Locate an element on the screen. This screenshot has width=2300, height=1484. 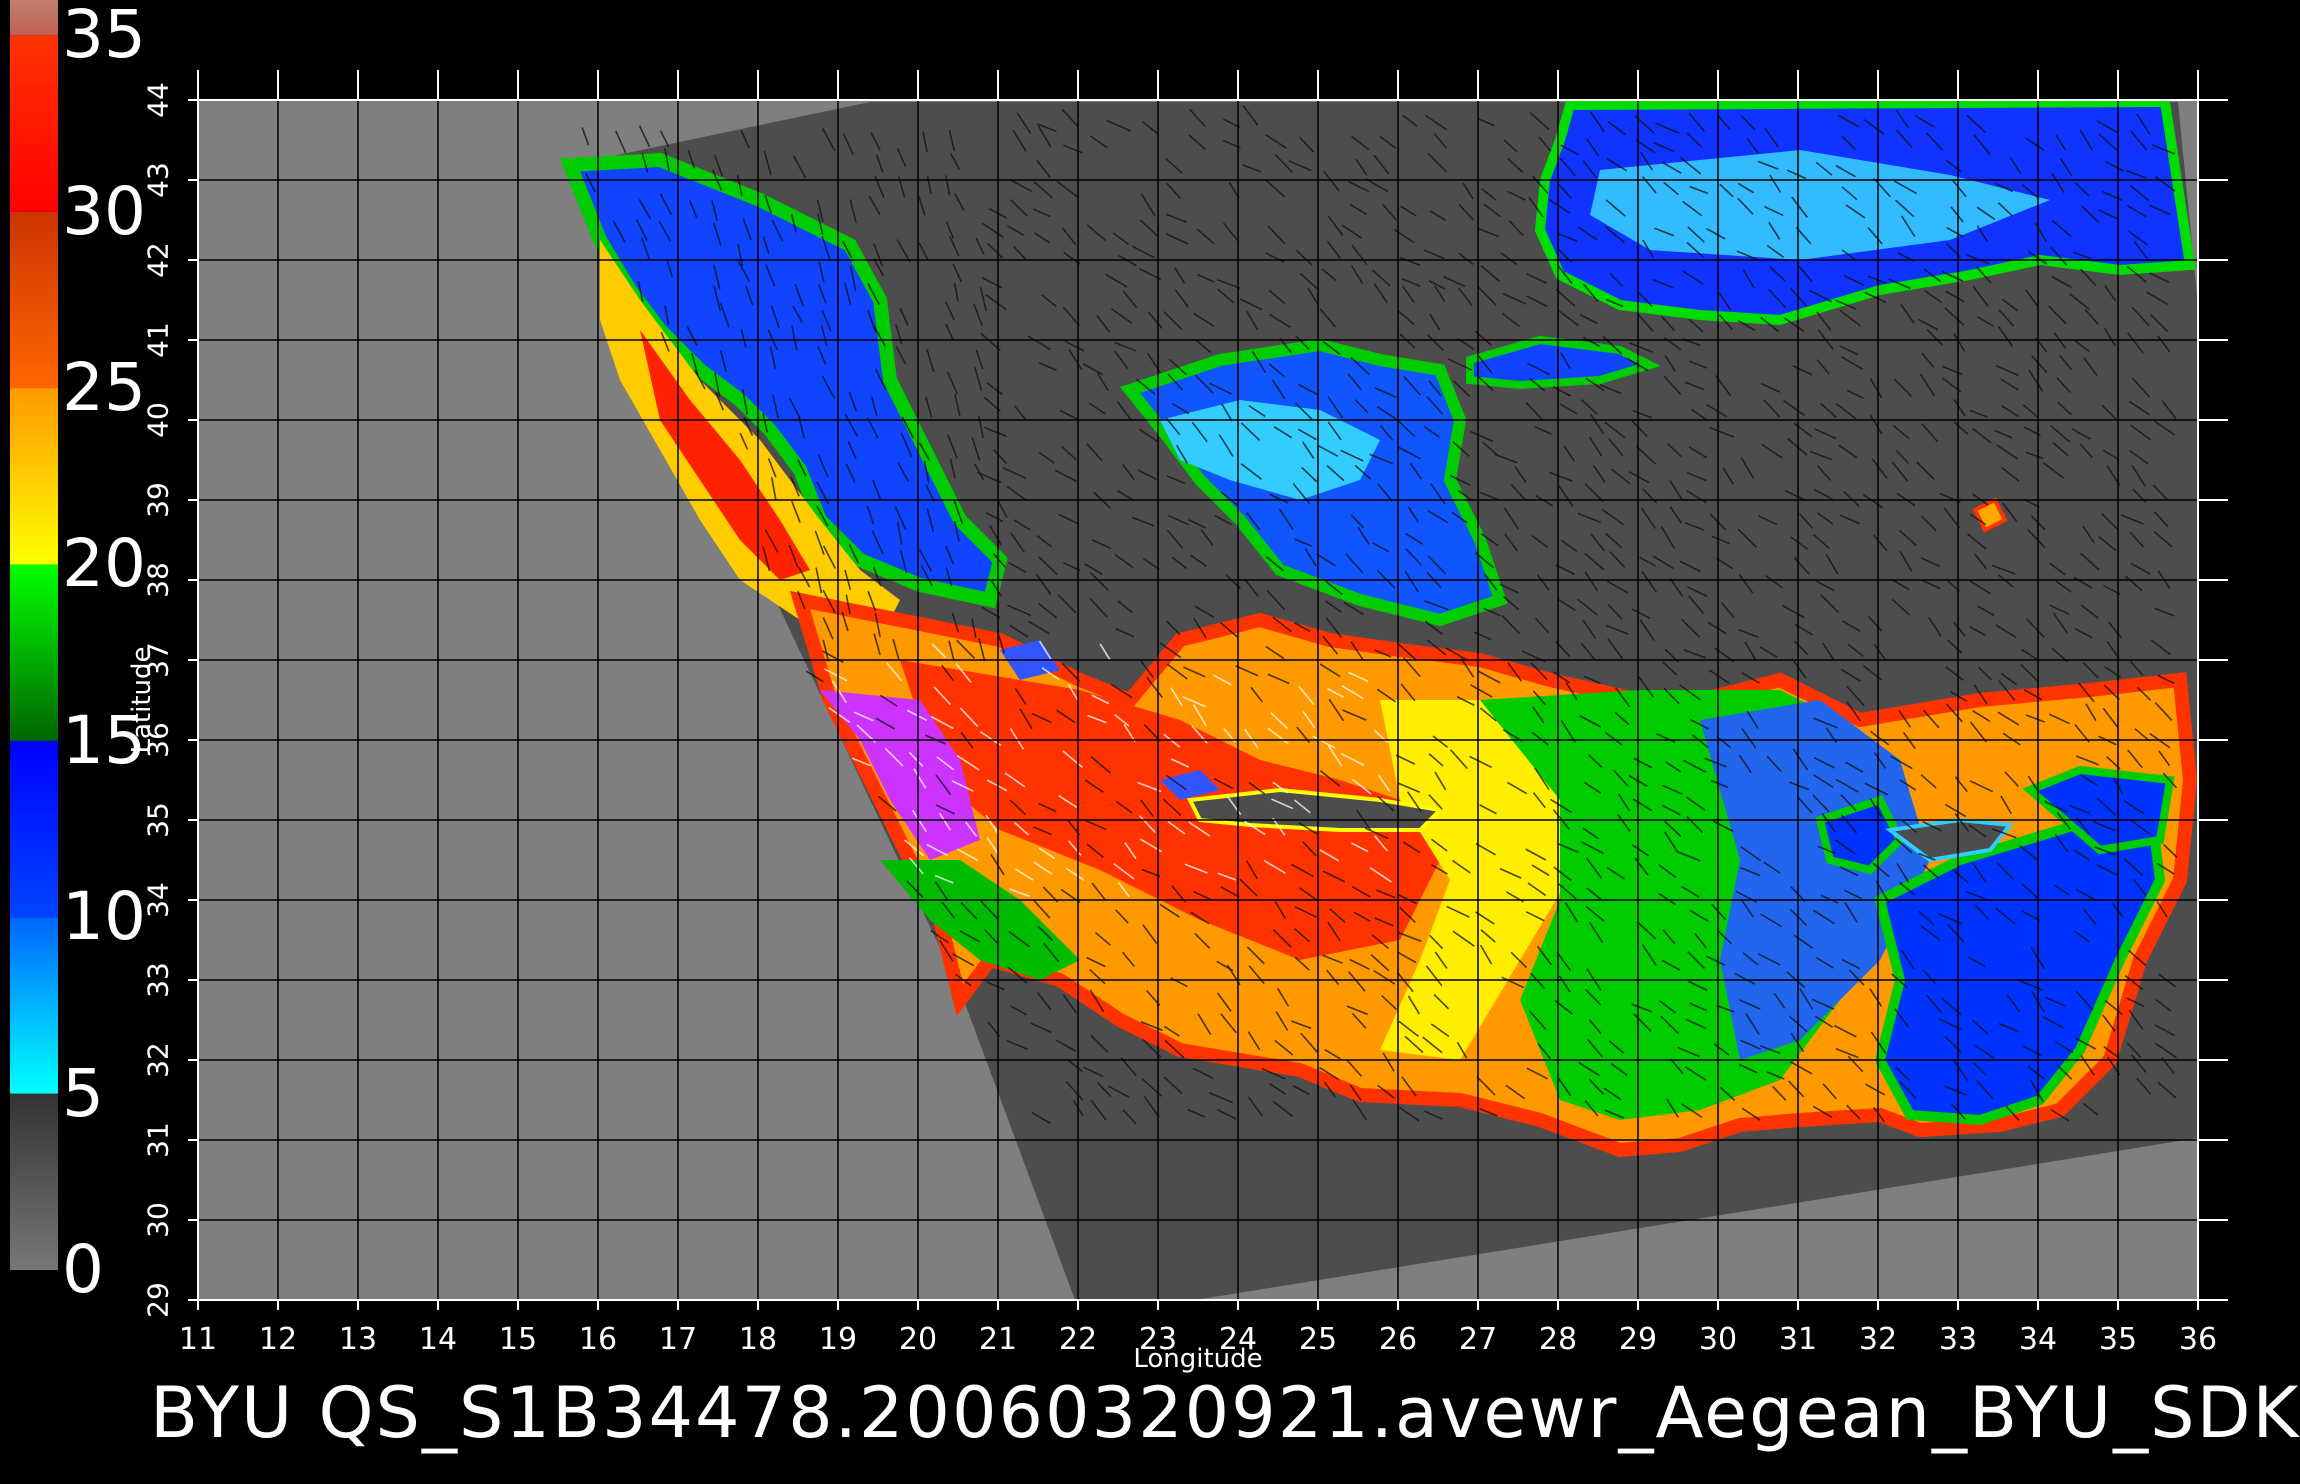
x-tick-label: 19 is located at coordinates (838, 1339).